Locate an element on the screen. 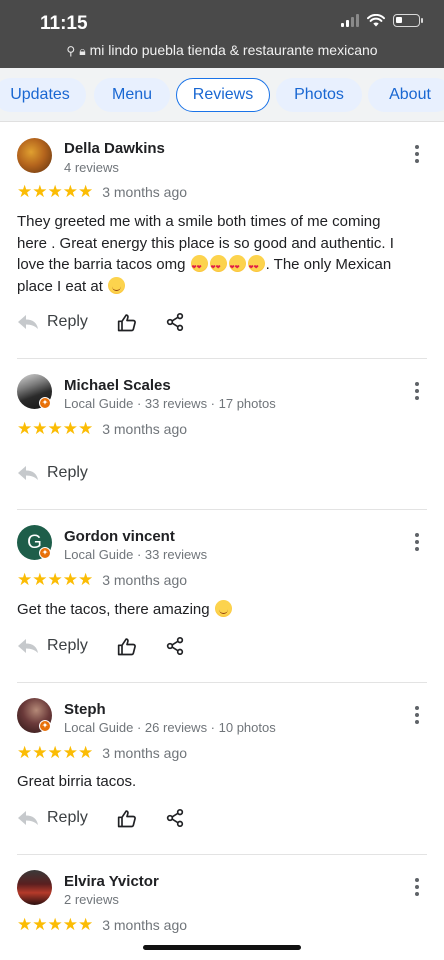 This screenshot has height=960, width=444. place-tabs: Updates Menu Reviews Photos About is located at coordinates (222, 95).